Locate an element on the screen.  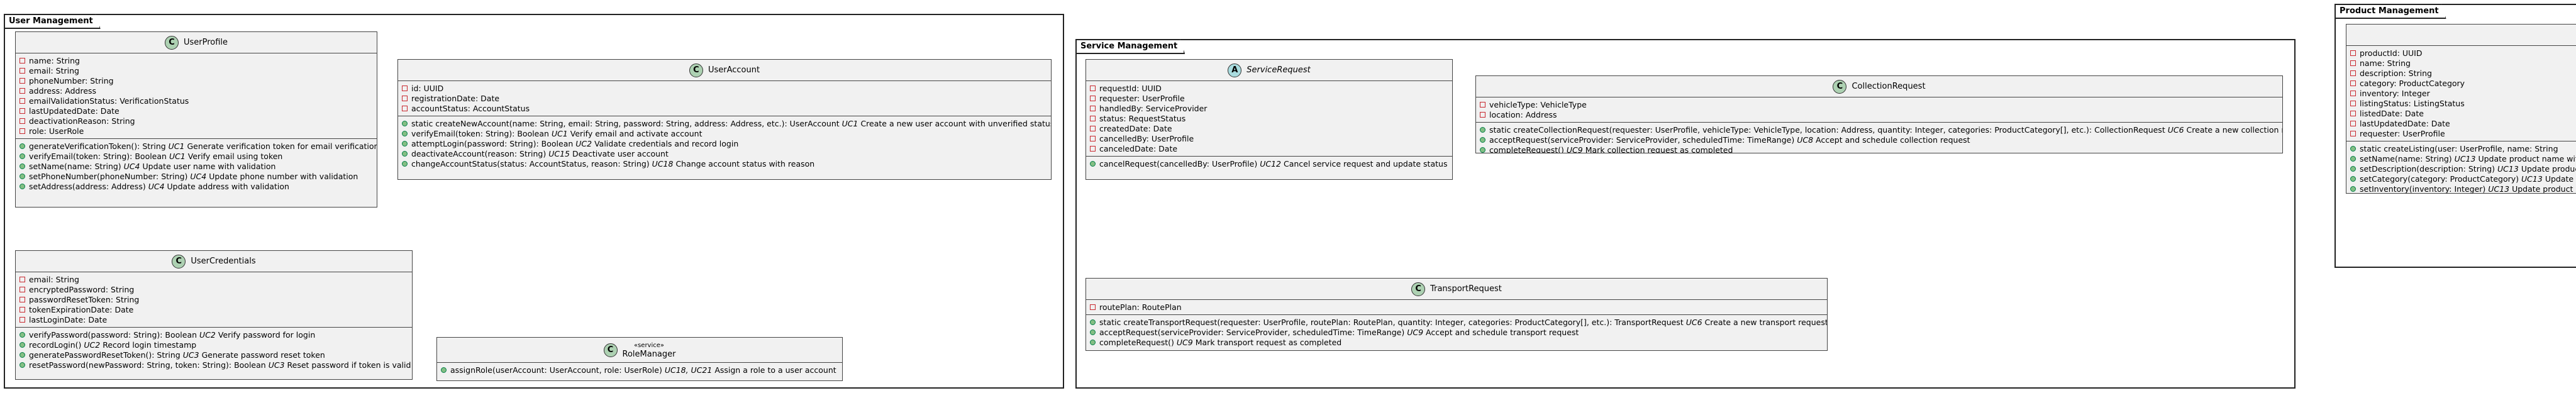
fields-section: routePlan: RoutePlan is located at coordinates (1456, 307).